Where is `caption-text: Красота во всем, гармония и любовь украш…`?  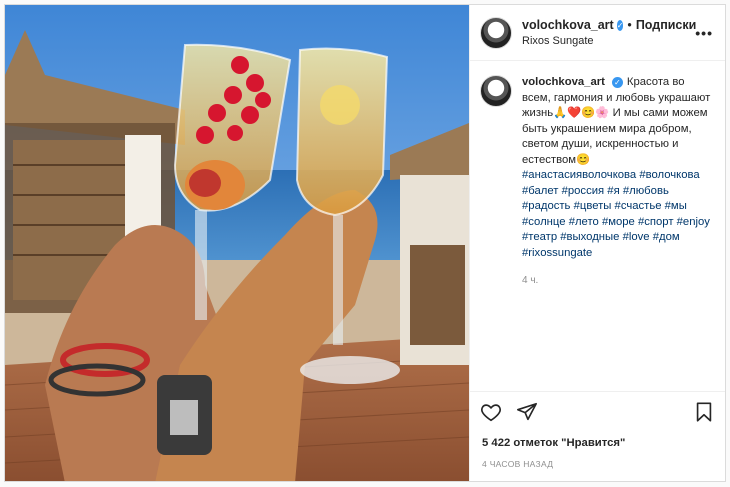 caption-text: Красота во всем, гармония и любовь украш… is located at coordinates (616, 121).